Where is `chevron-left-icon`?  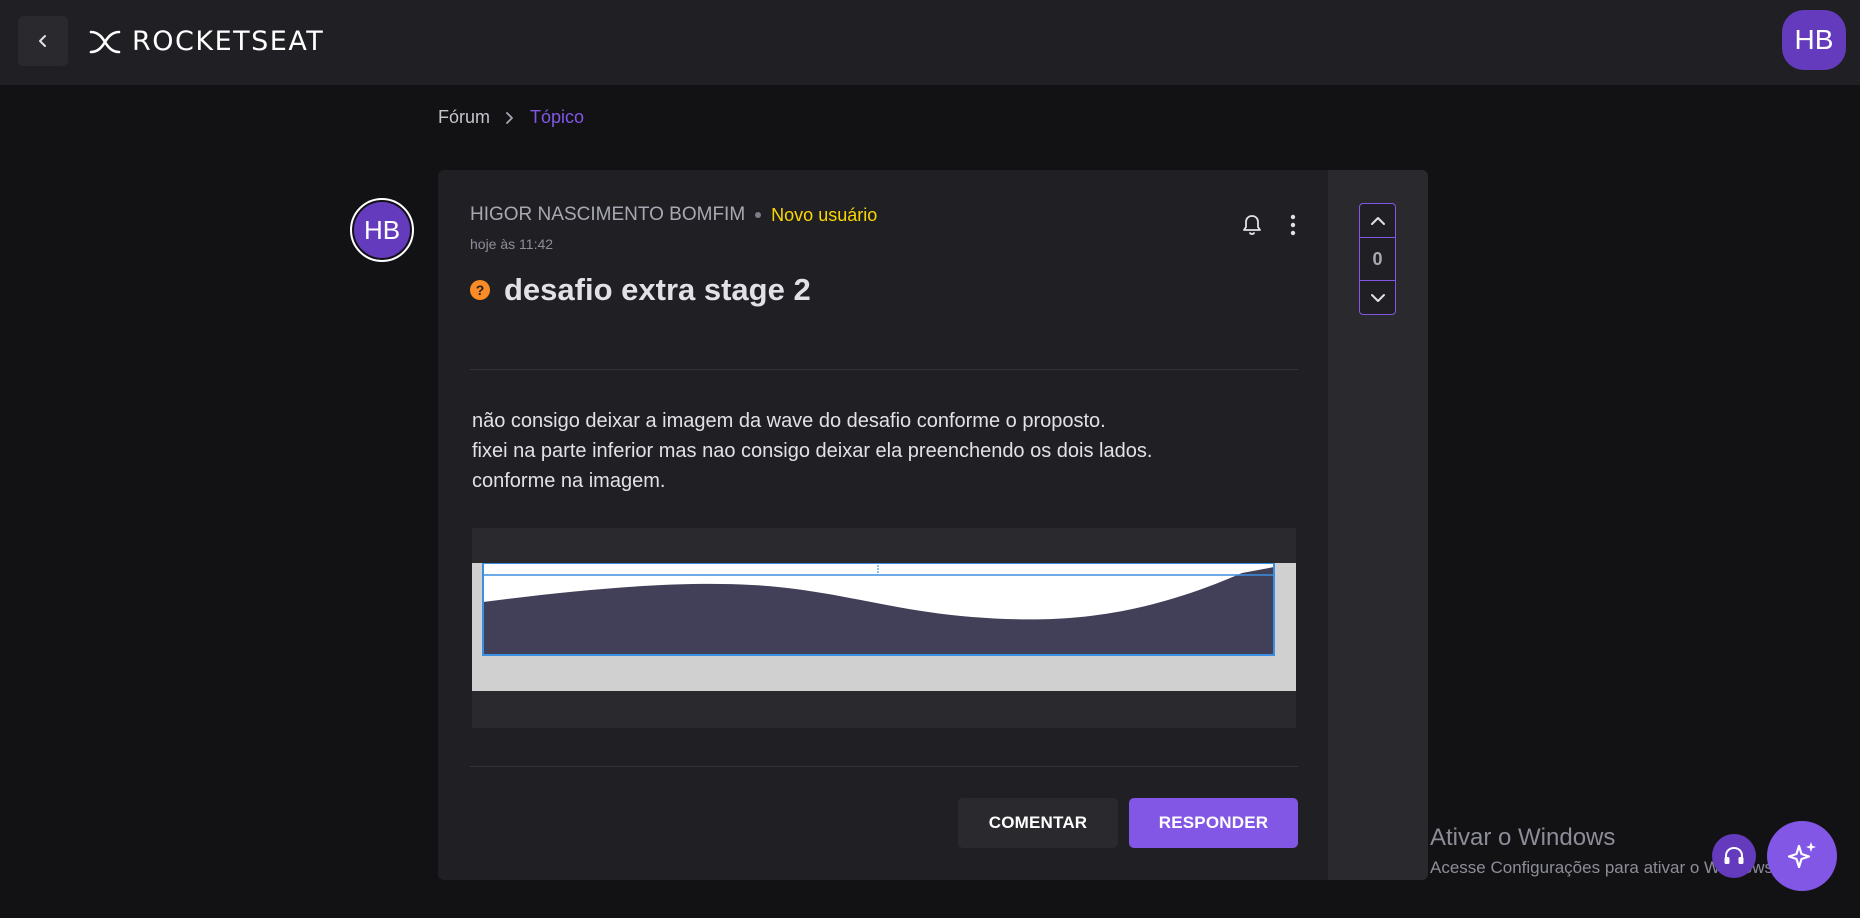
chevron-left-icon is located at coordinates (42, 41).